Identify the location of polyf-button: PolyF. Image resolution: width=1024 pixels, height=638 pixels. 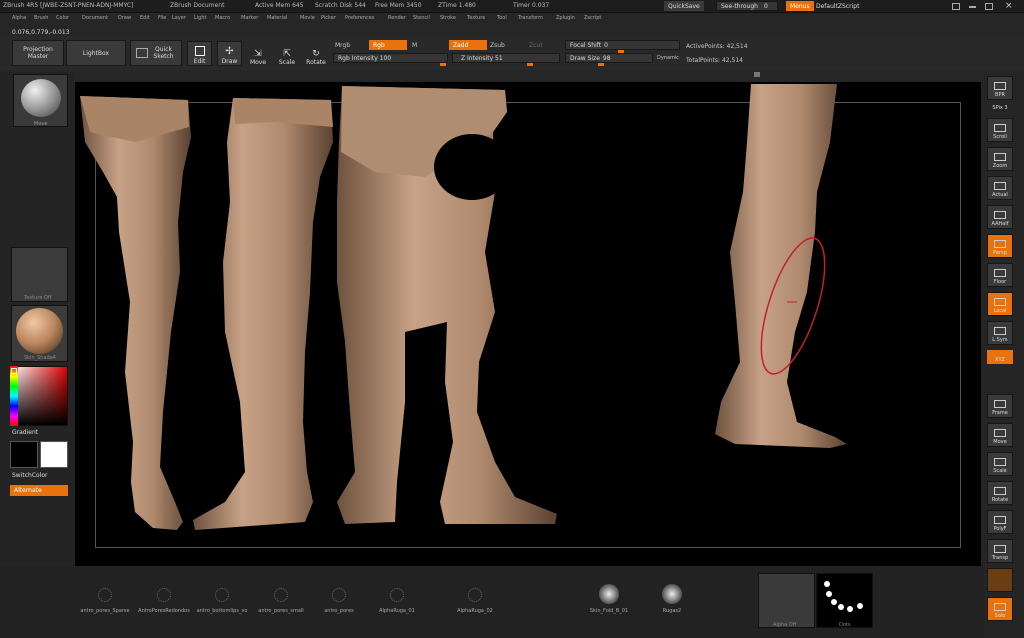
(1000, 522).